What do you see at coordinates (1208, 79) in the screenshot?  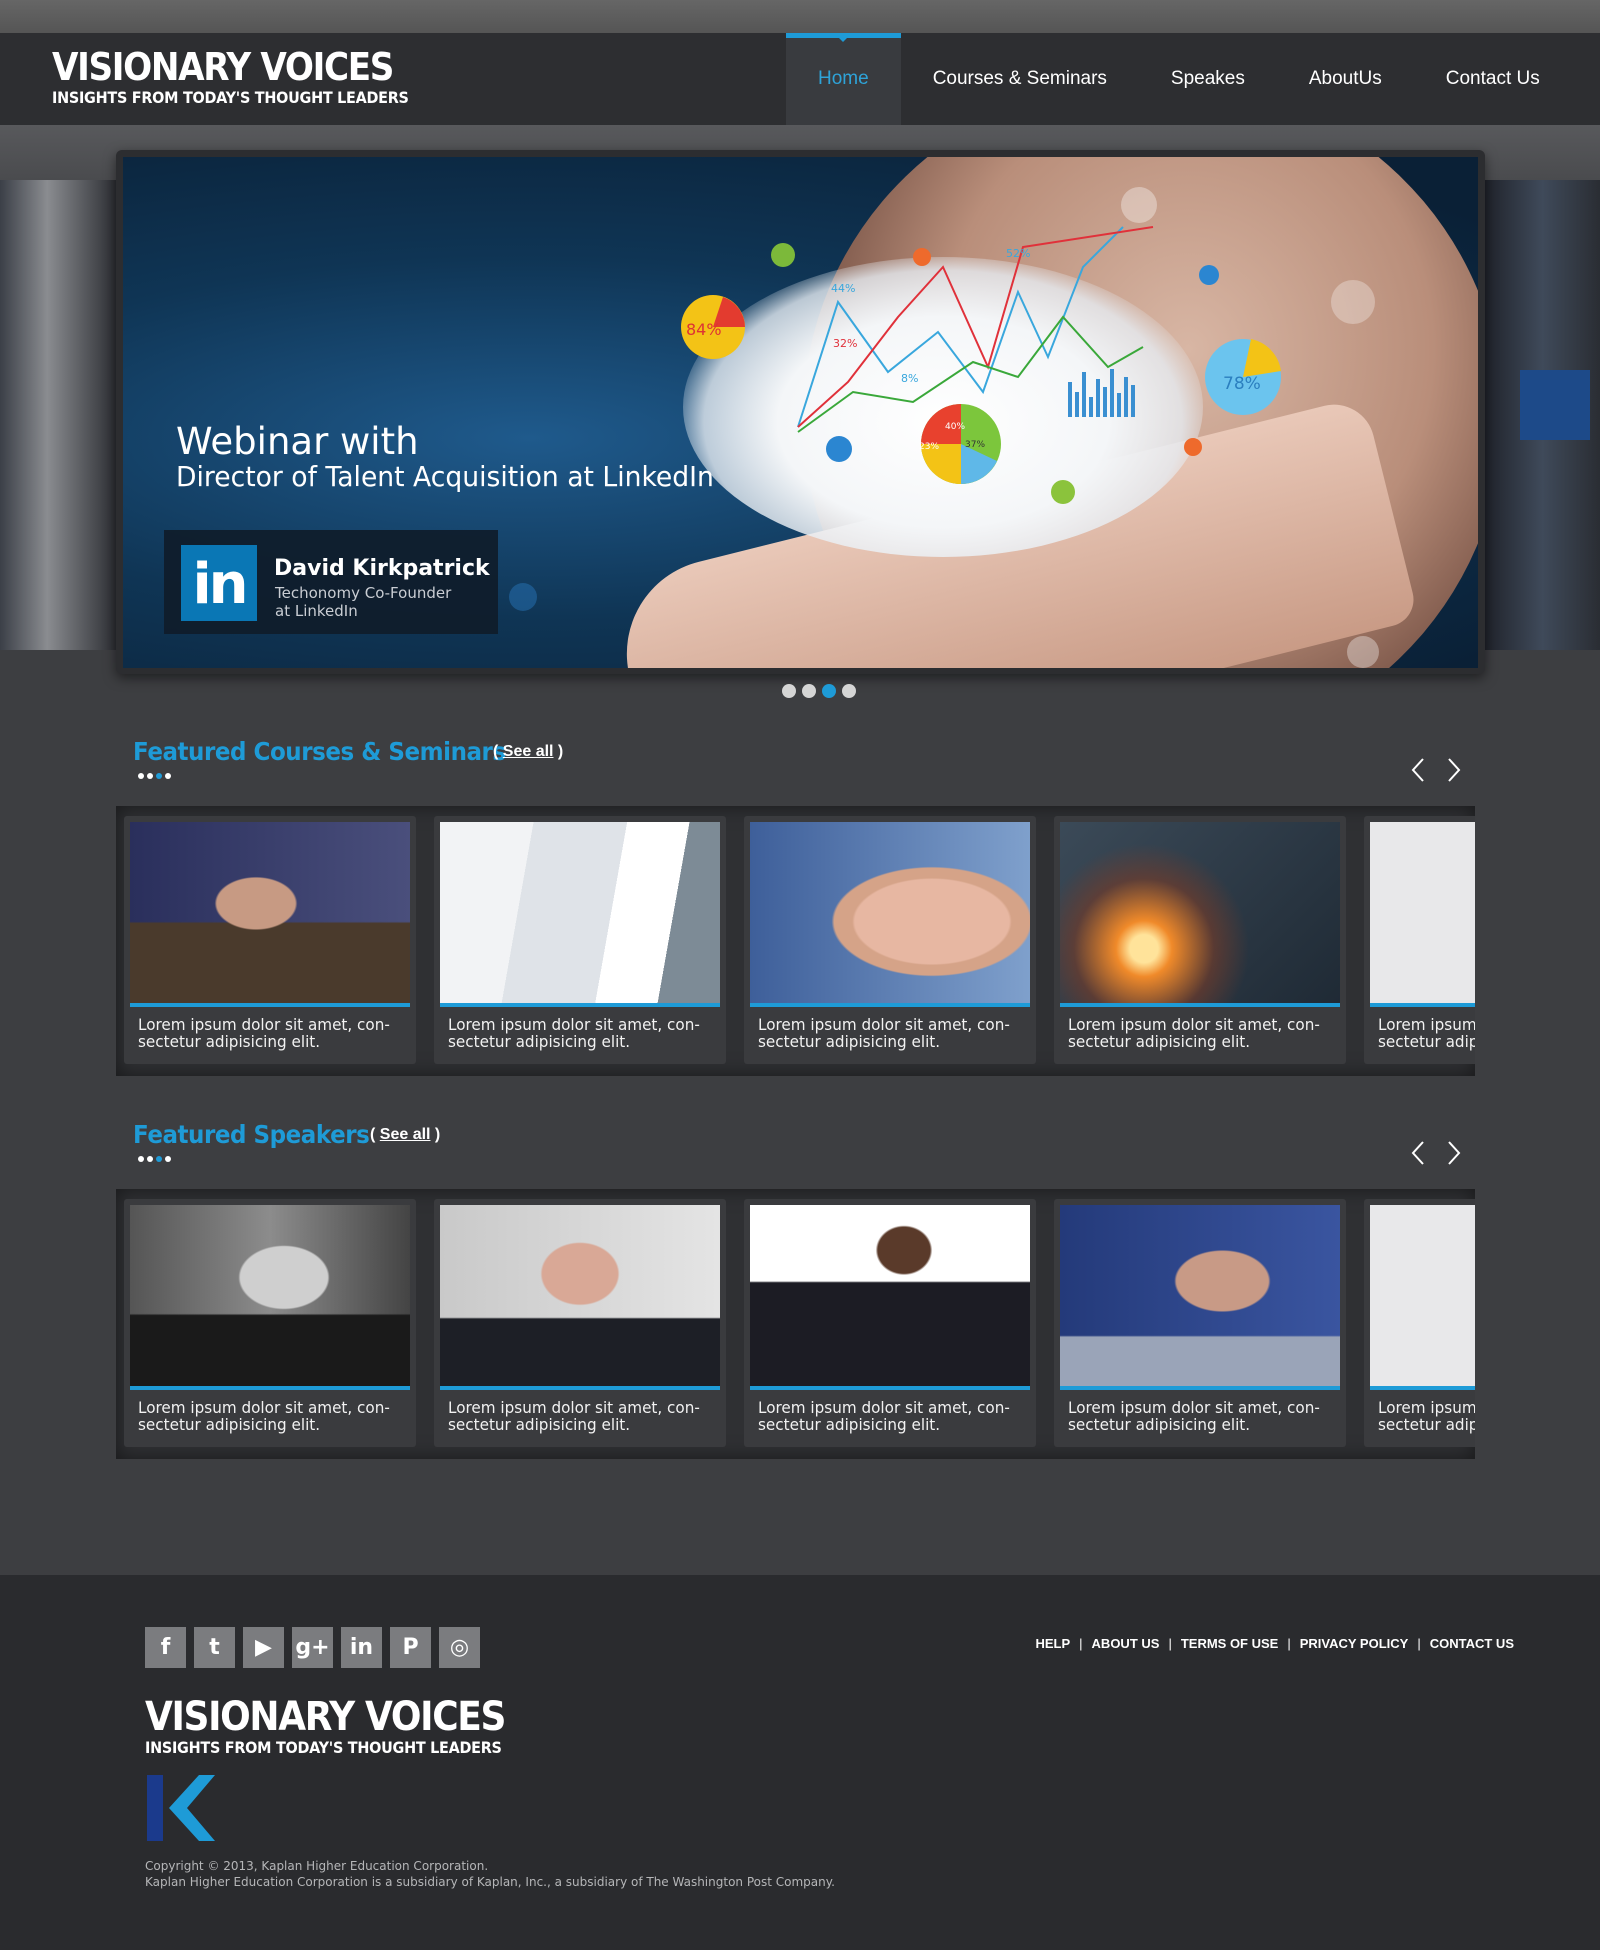 I see `nav-item-speakers: Speakes` at bounding box center [1208, 79].